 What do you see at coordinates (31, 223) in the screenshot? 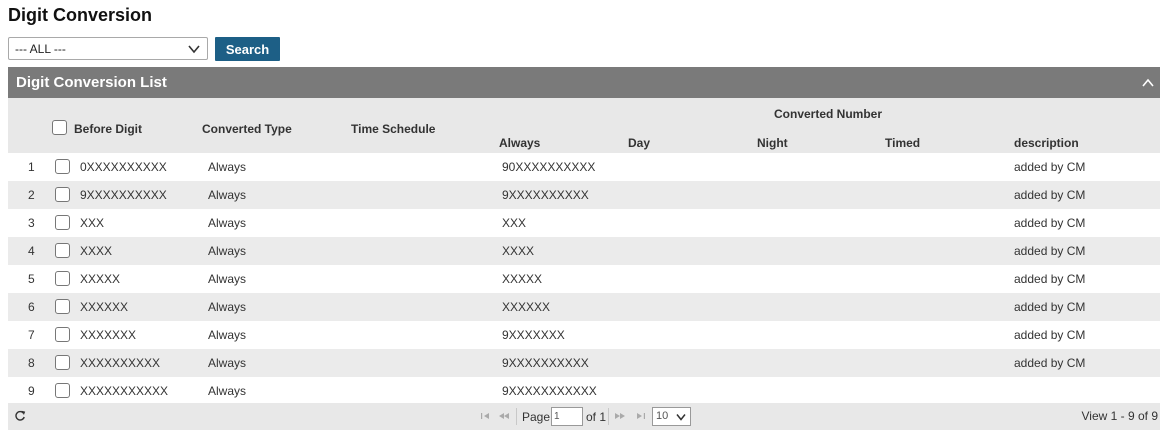
I see `row-number: 3` at bounding box center [31, 223].